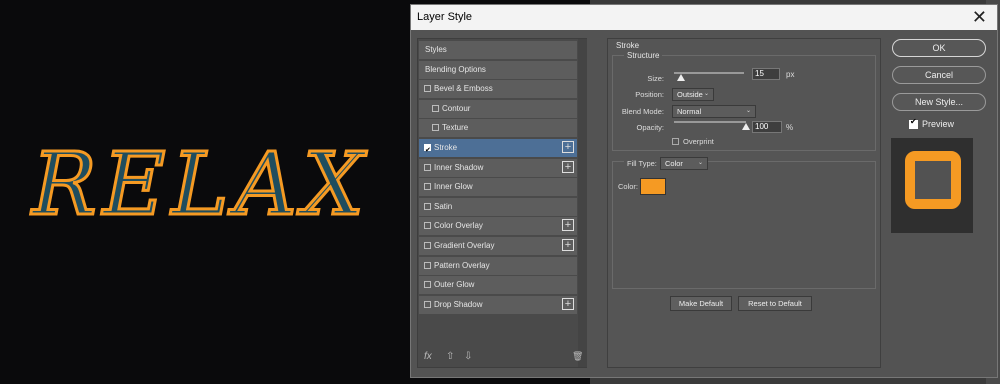  Describe the element at coordinates (498, 246) in the screenshot. I see `style-item-gradient-overlay: Gradient Overlay +` at that location.